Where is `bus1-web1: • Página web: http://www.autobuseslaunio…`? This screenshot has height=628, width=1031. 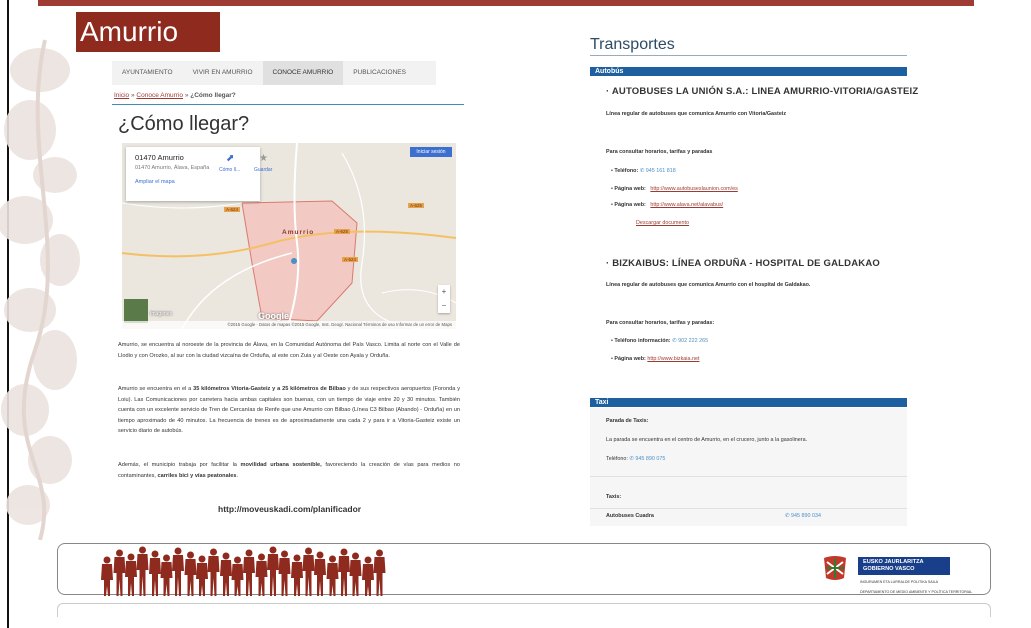
bus1-web1: • Página web: http://www.autobuseslaunio… is located at coordinates (674, 189).